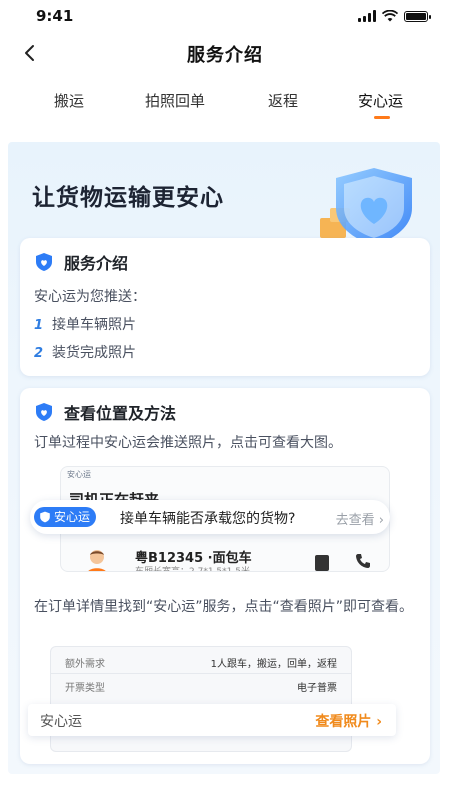 Image resolution: width=450 pixels, height=800 pixels. I want to click on detail-value: 1人跟车，搬运，回单，返程, so click(273, 664).